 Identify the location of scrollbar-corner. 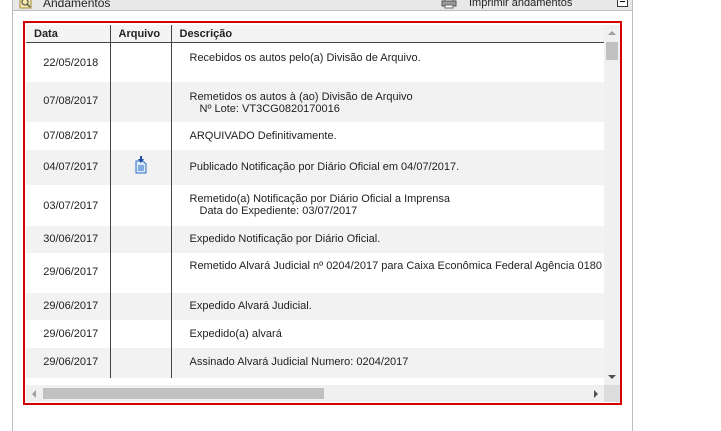
(612, 393).